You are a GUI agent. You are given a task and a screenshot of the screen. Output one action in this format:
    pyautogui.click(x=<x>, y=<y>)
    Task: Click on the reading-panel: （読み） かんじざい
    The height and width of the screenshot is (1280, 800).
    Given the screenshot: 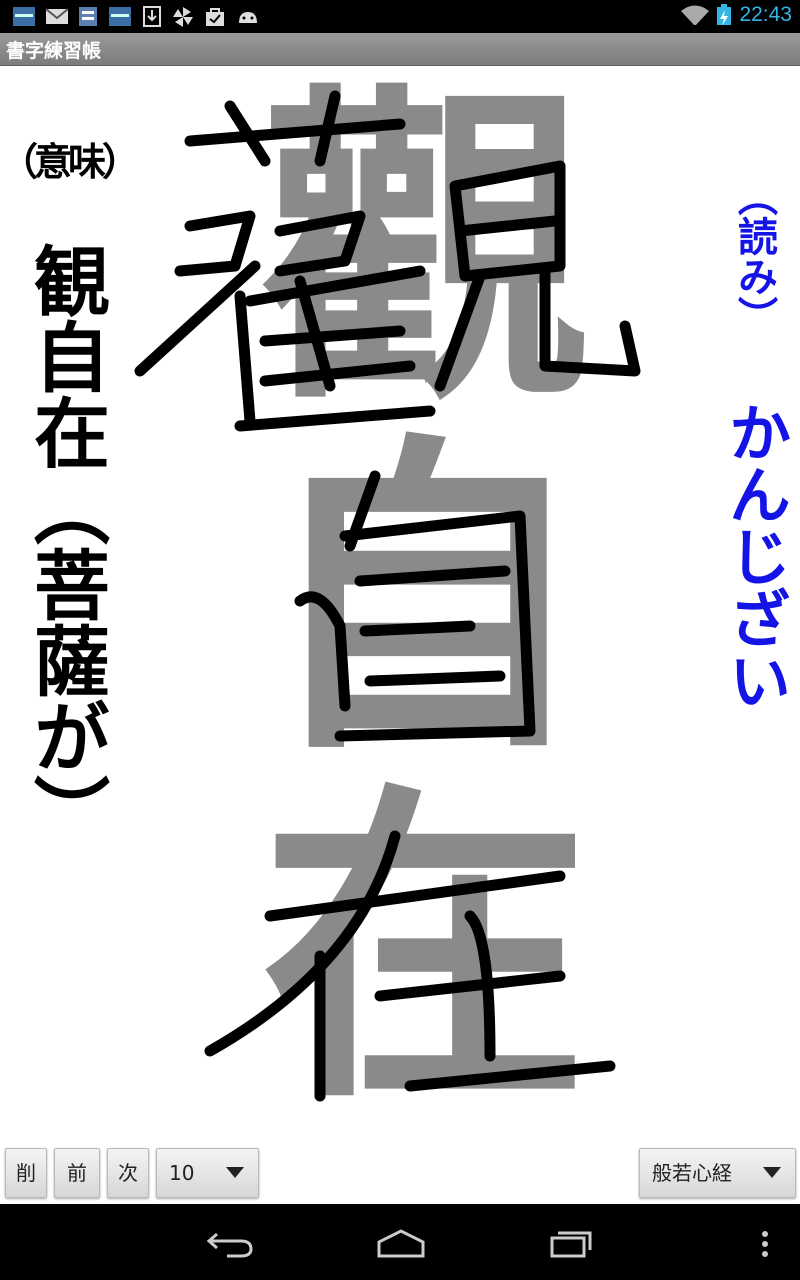 What is the action you would take?
    pyautogui.click(x=754, y=481)
    